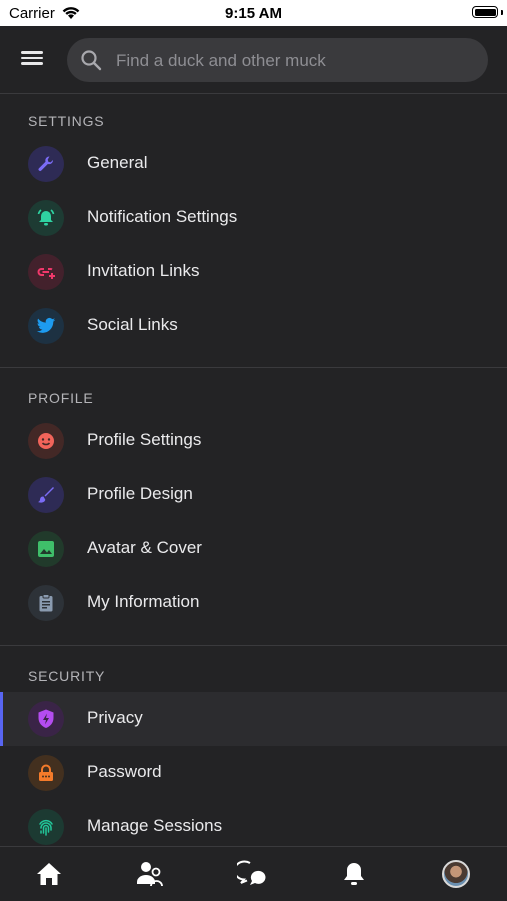 The height and width of the screenshot is (901, 507). I want to click on battery-icon, so click(485, 12).